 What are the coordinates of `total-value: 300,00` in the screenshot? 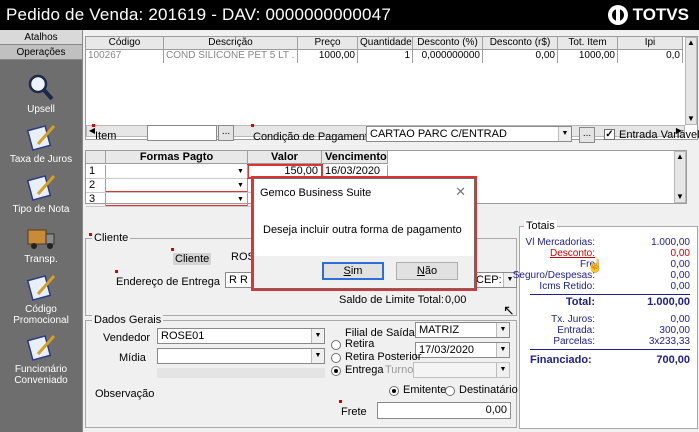 It's located at (674, 330).